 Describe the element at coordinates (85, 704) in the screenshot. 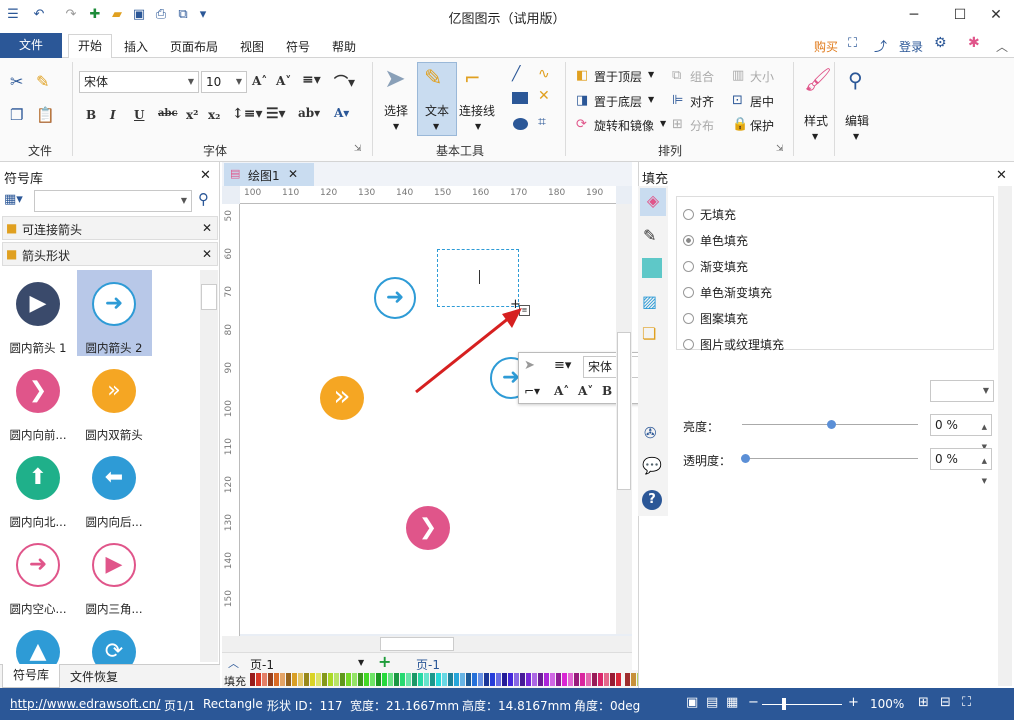

I see `website-link: http://www.edrawsoft.cn/` at that location.